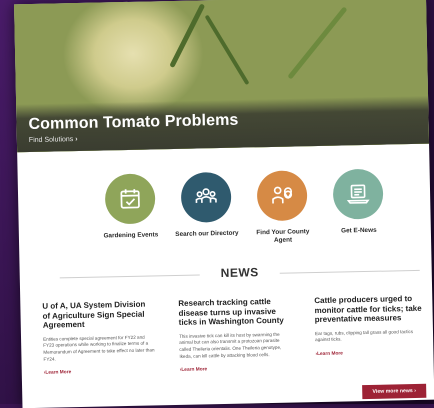 The width and height of the screenshot is (434, 408). What do you see at coordinates (245, 211) in the screenshot?
I see `quick-links: Gardening Events Search our Directory` at bounding box center [245, 211].